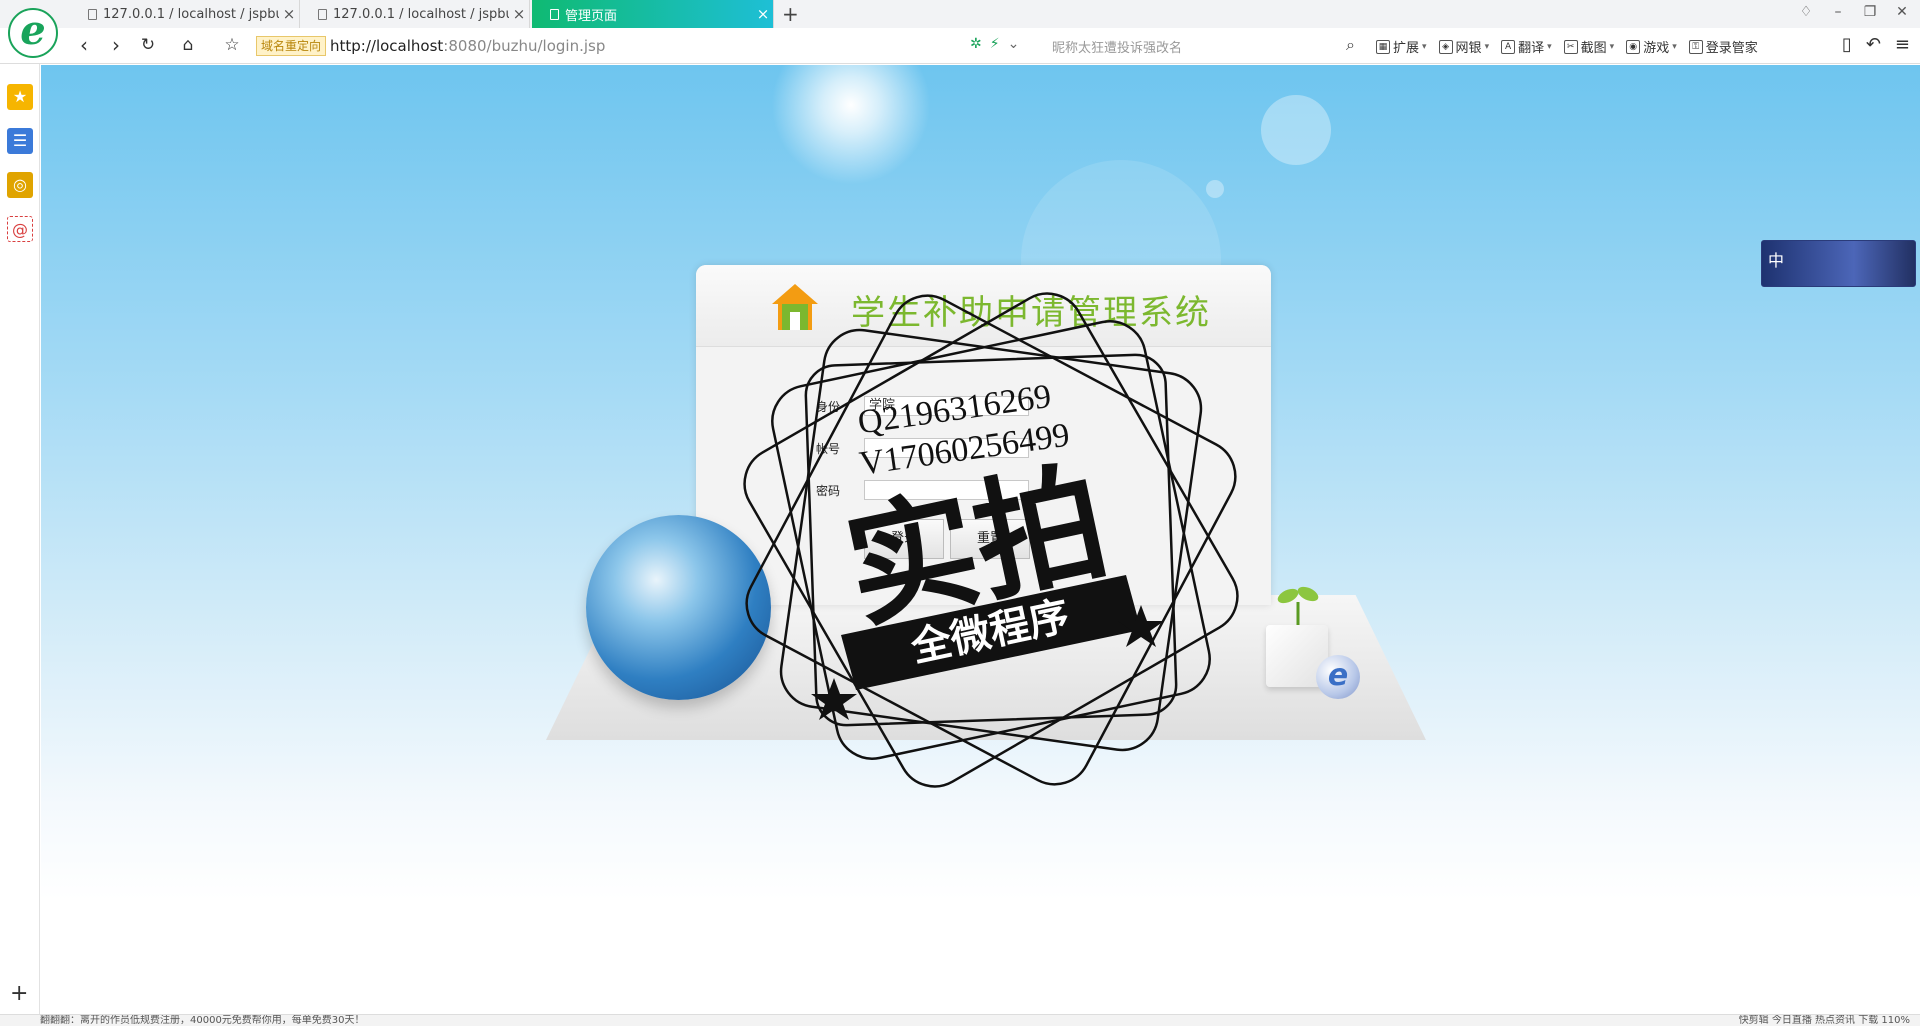  Describe the element at coordinates (20, 229) in the screenshot. I see `mail-icon: @` at that location.